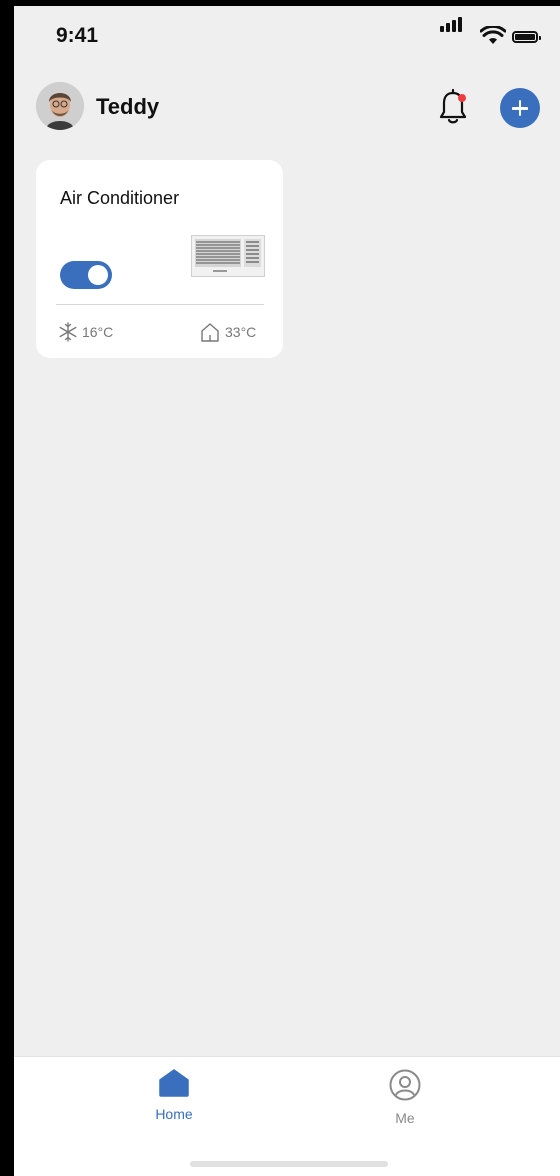 The height and width of the screenshot is (1176, 560). I want to click on power-toggle, so click(86, 275).